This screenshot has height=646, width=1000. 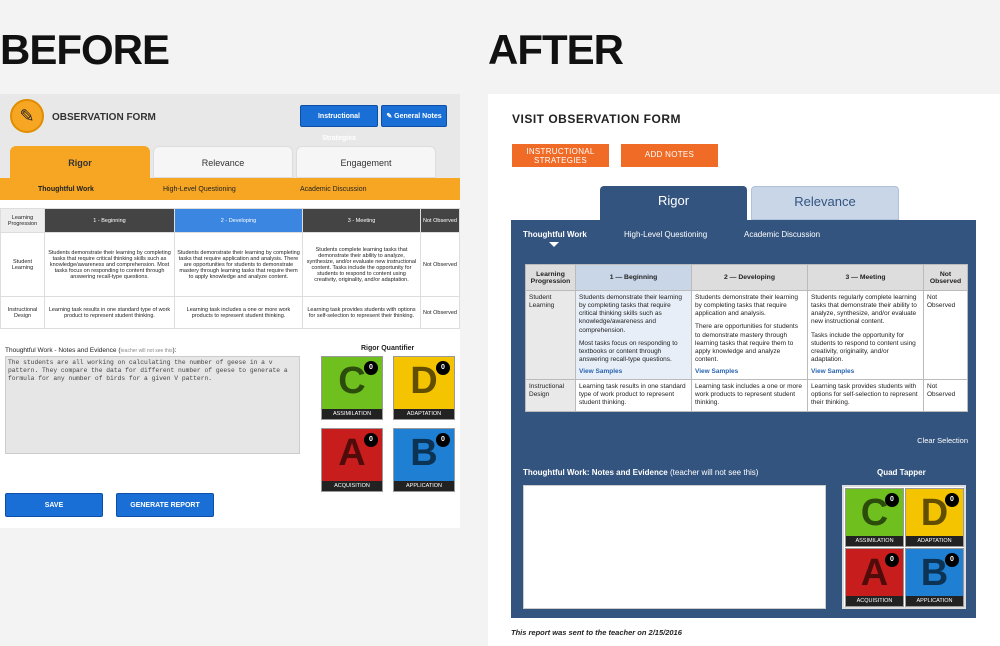 I want to click on row-label: Student Learning, so click(x=22, y=264).